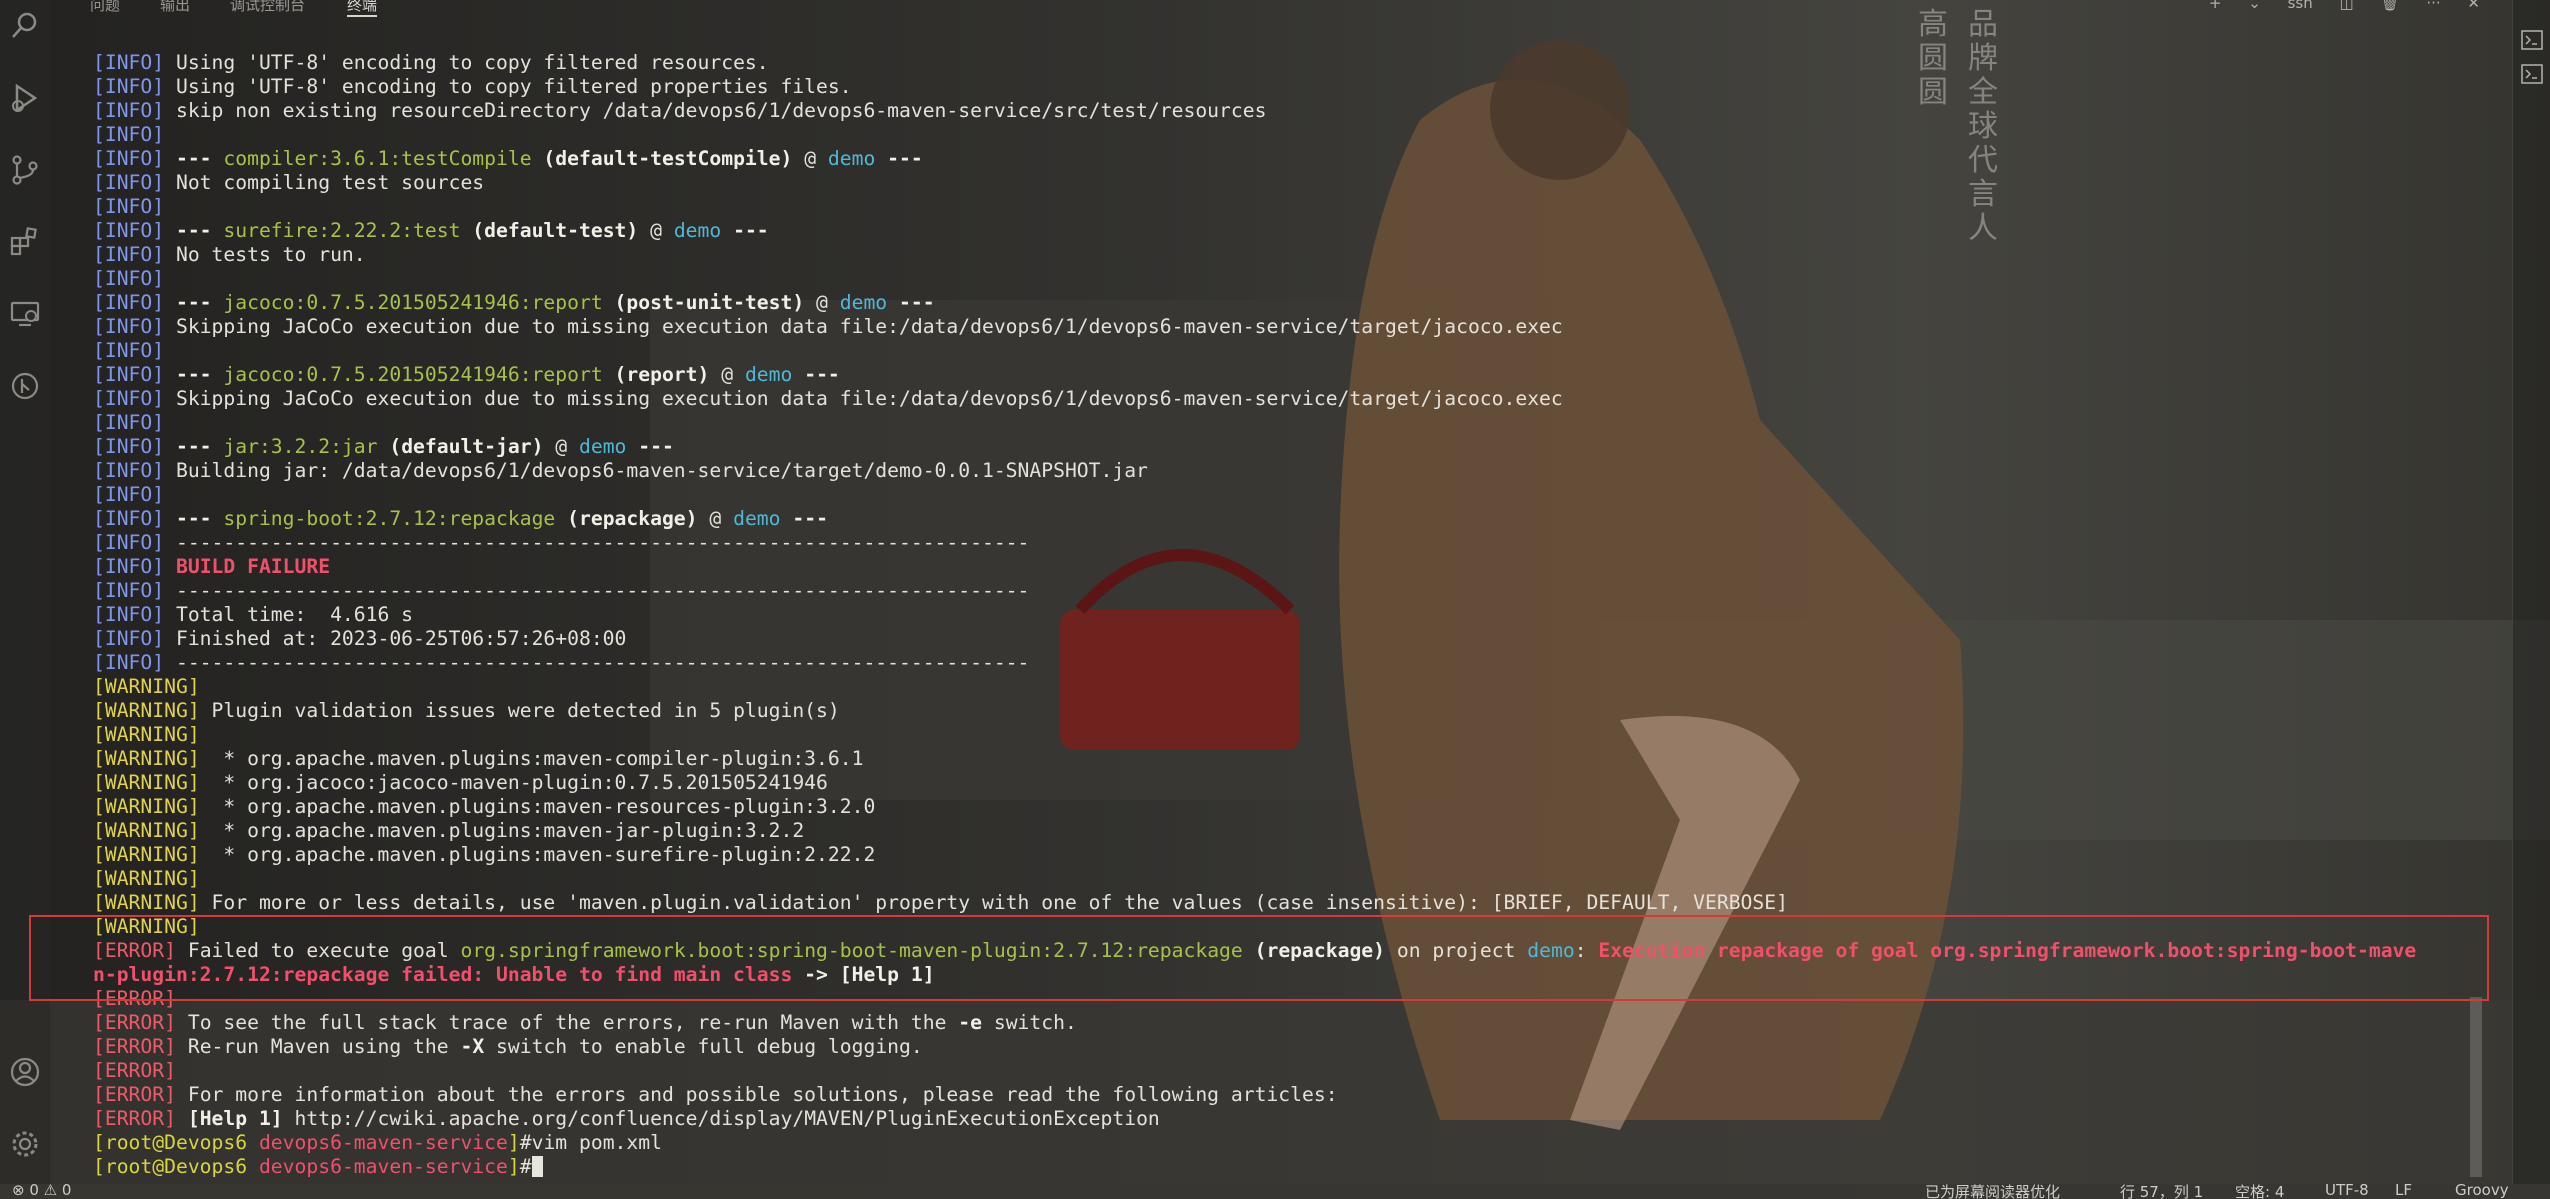 The image size is (2550, 1199). Describe the element at coordinates (757, 518) in the screenshot. I see `terminal-text: demo` at that location.